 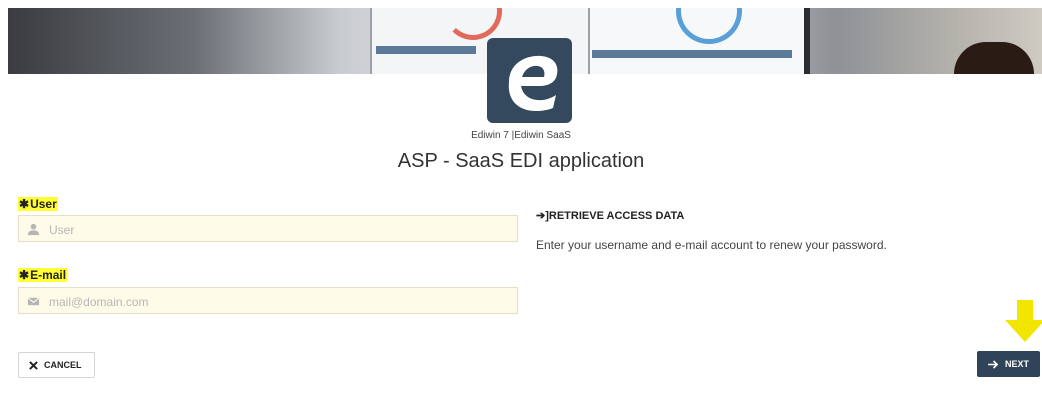 I want to click on user-field, so click(x=268, y=229).